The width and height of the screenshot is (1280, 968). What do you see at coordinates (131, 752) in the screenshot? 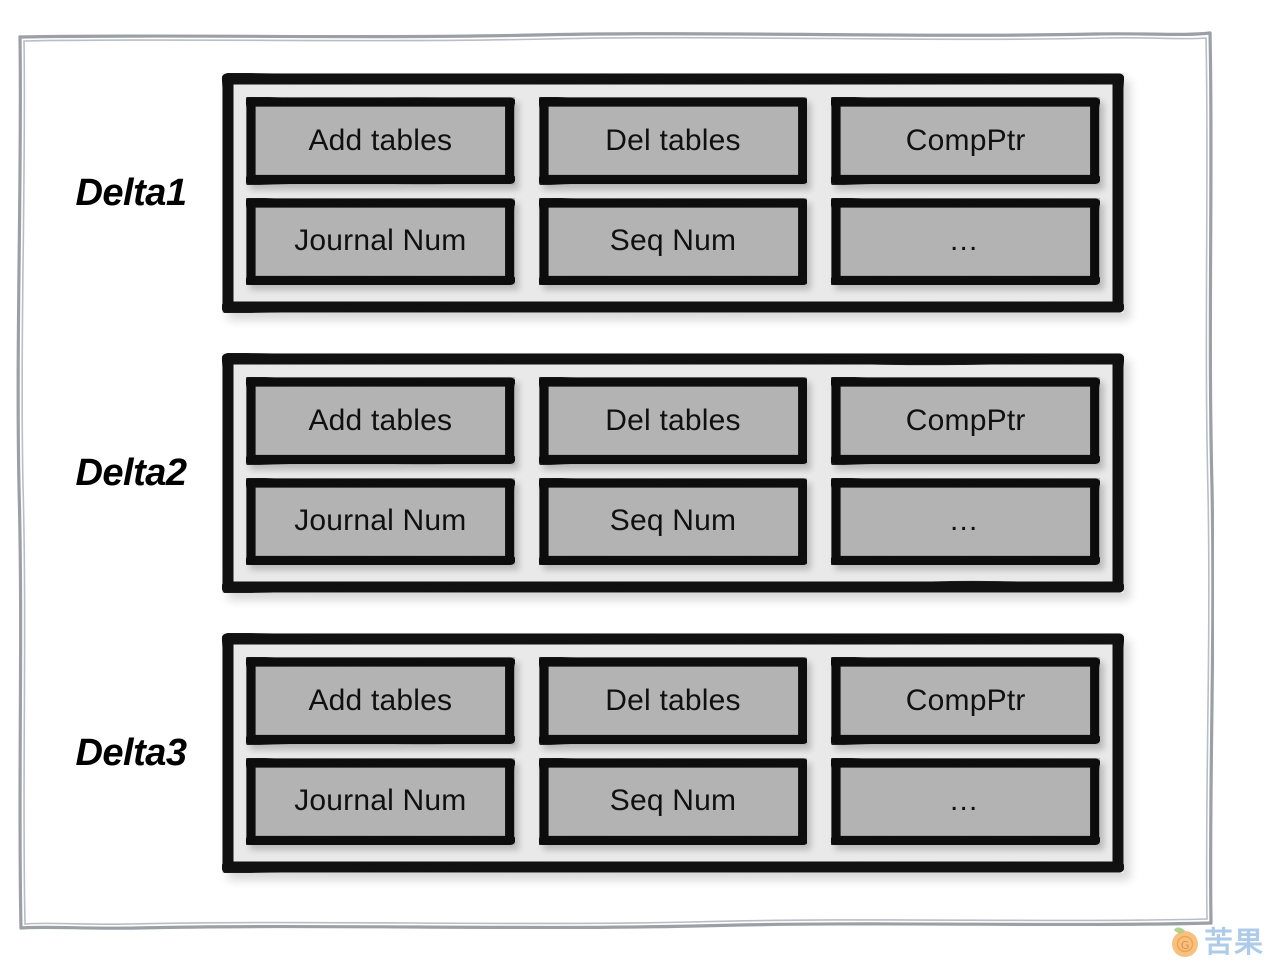
I see `delta-label-3: Delta3` at bounding box center [131, 752].